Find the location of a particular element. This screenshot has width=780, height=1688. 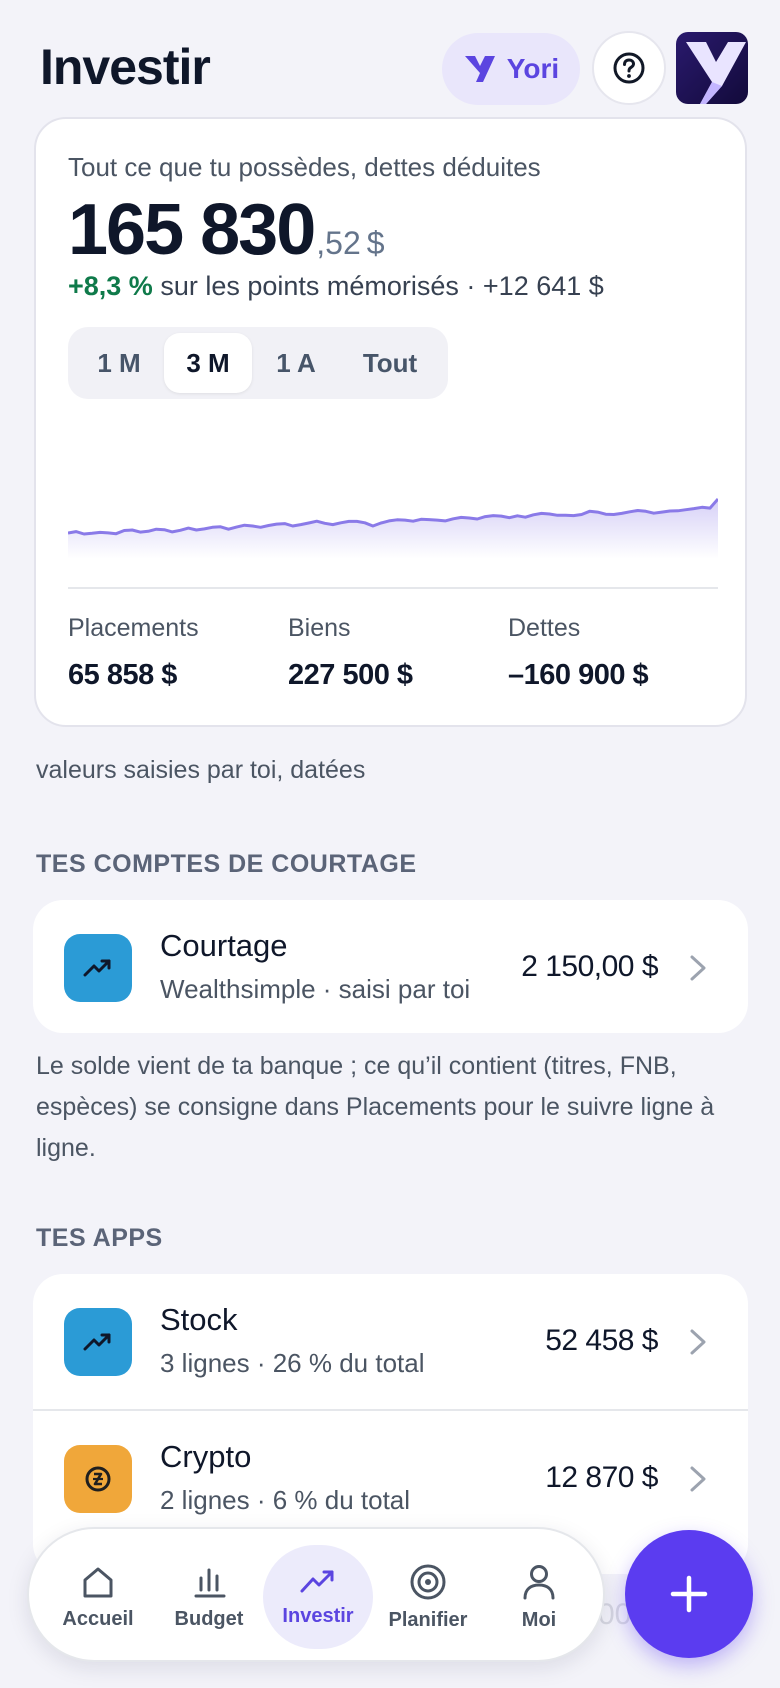

help-button is located at coordinates (629, 68).